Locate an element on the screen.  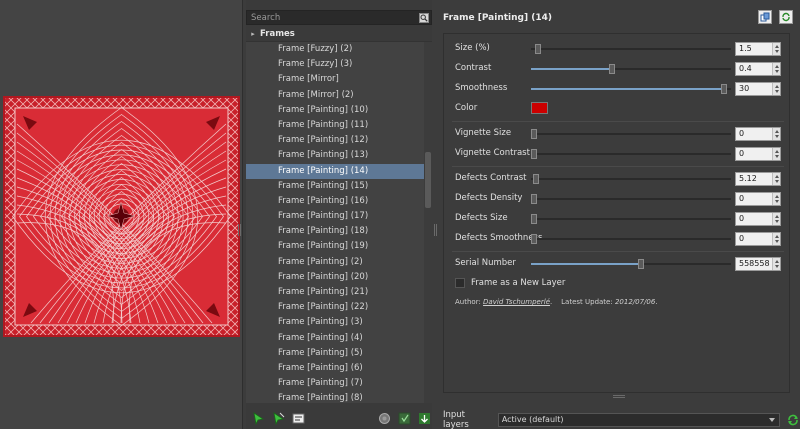
smoothness-spinbox: 30 is located at coordinates (758, 89).